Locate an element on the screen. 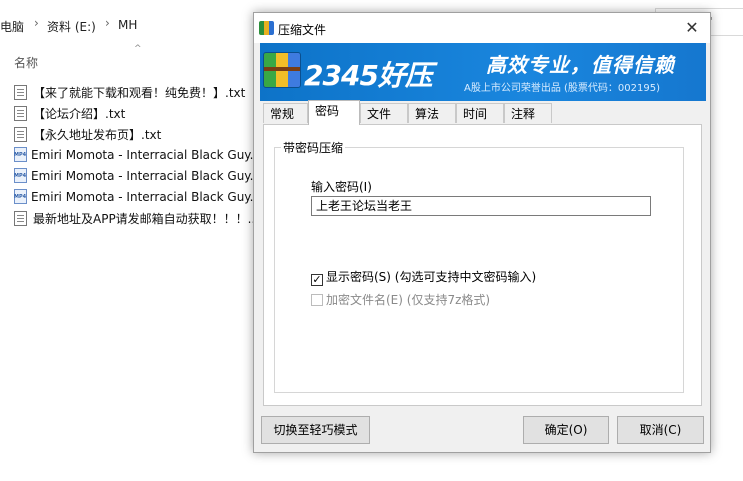  tab-general: 常规 is located at coordinates (285, 113).